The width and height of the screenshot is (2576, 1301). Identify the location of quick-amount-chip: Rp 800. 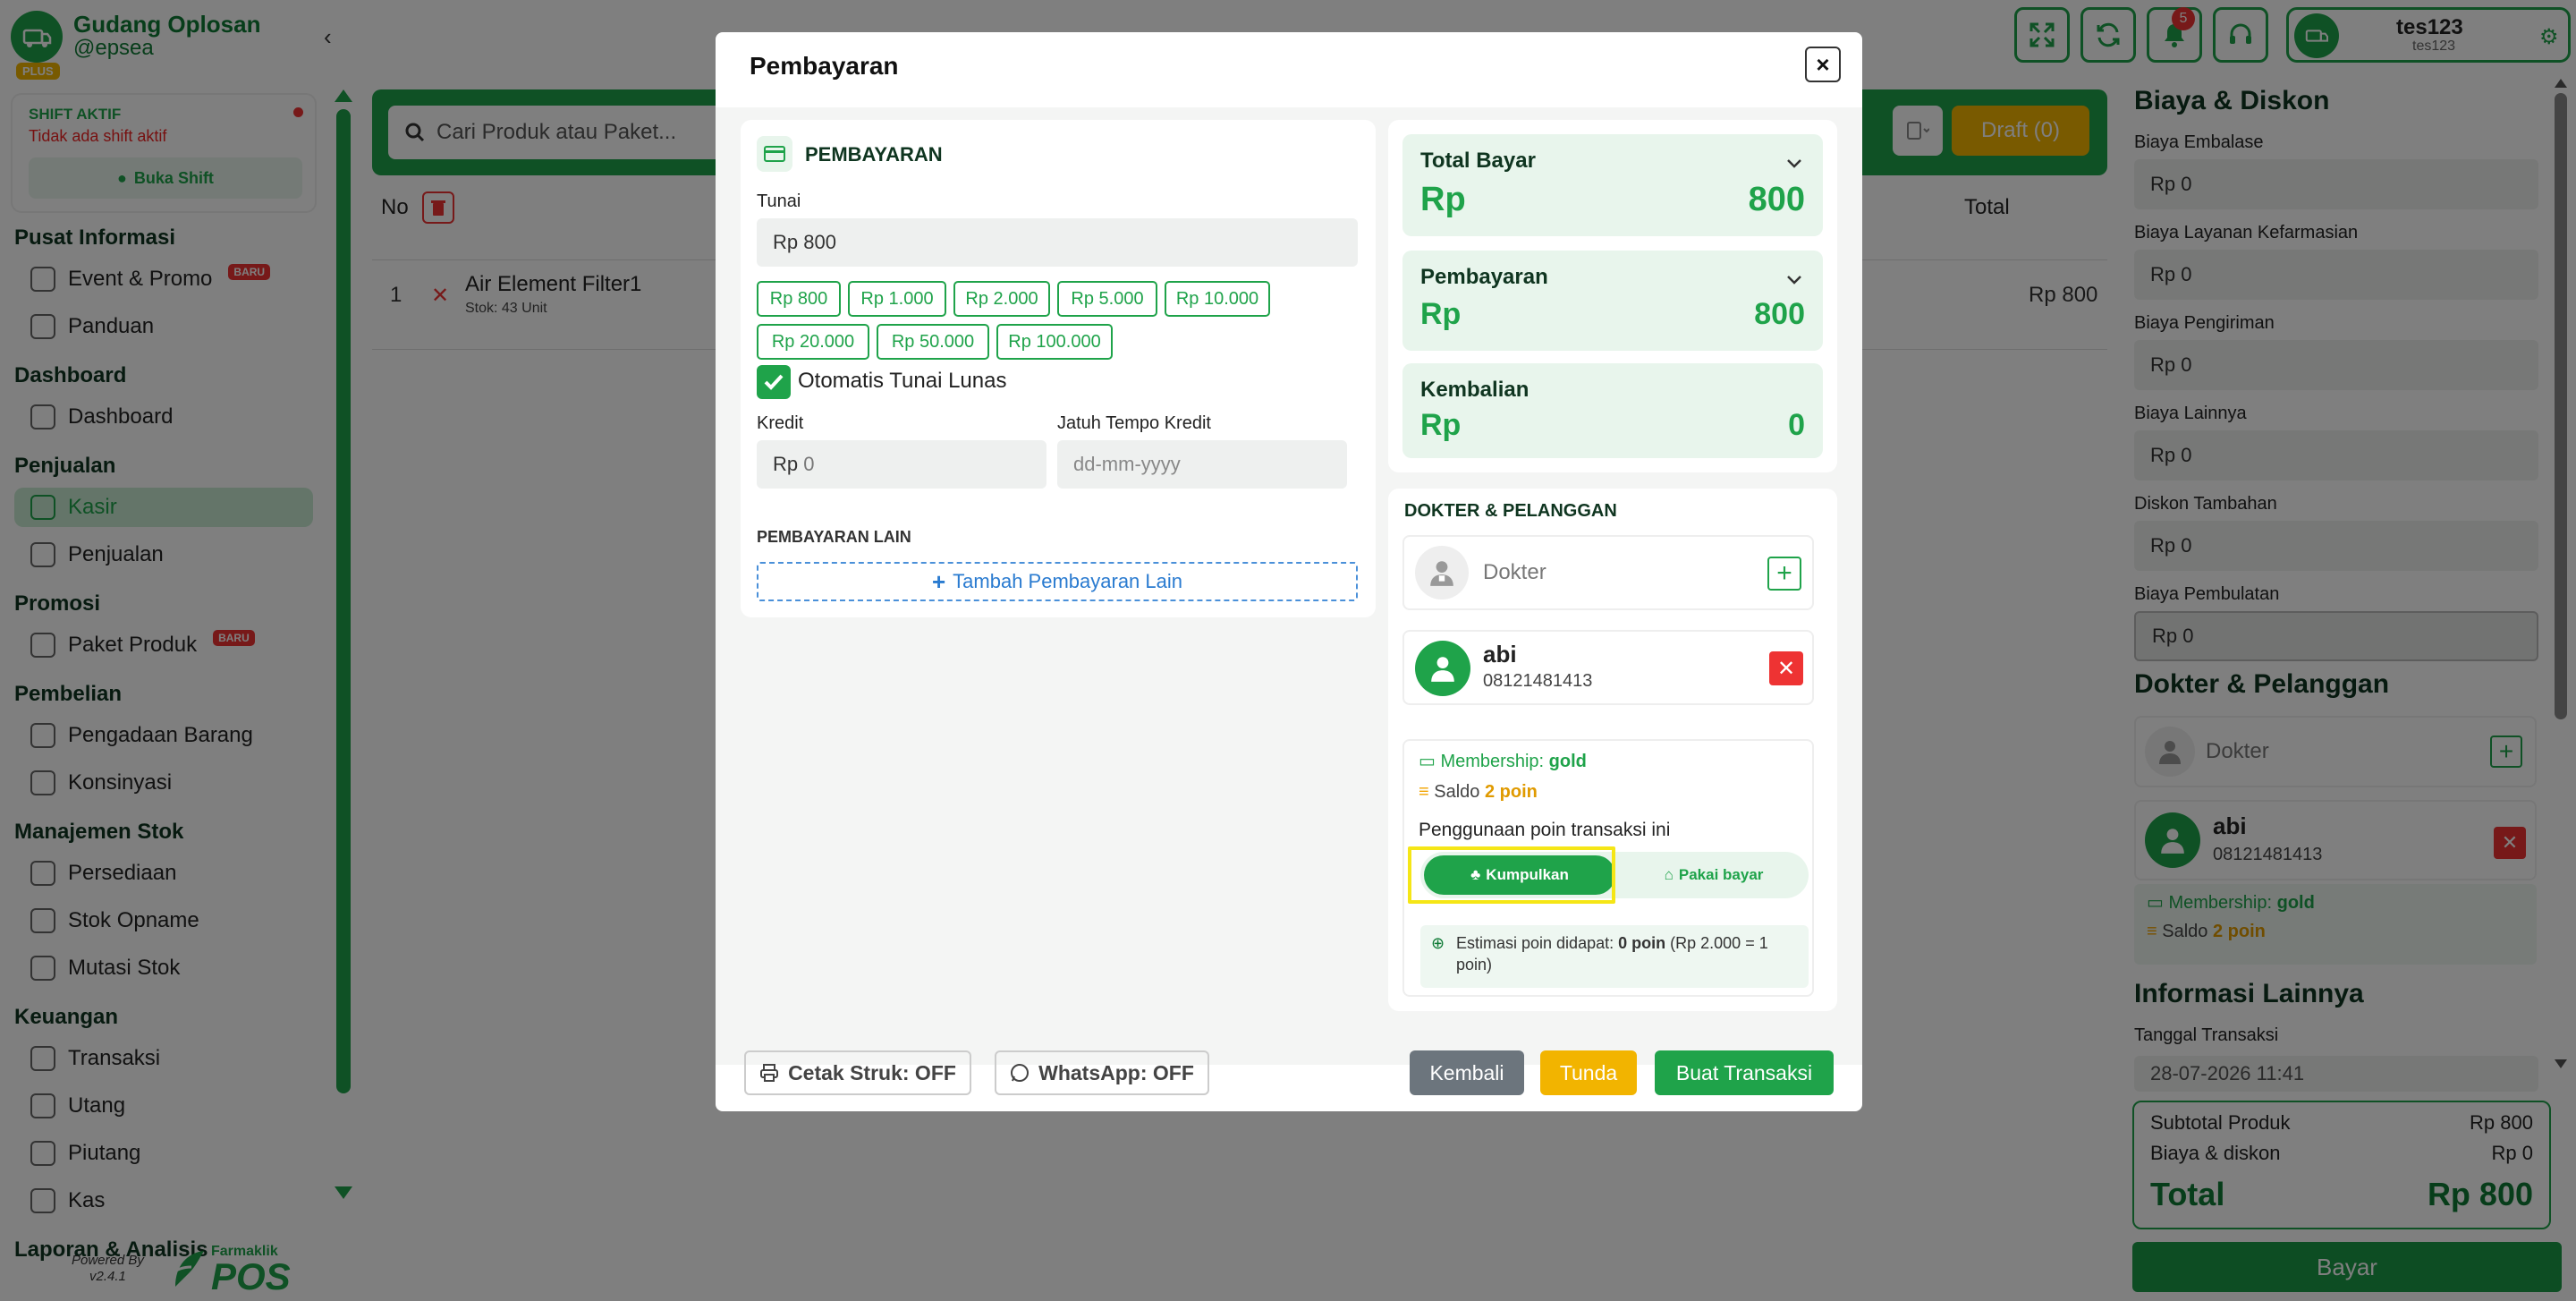
(799, 299).